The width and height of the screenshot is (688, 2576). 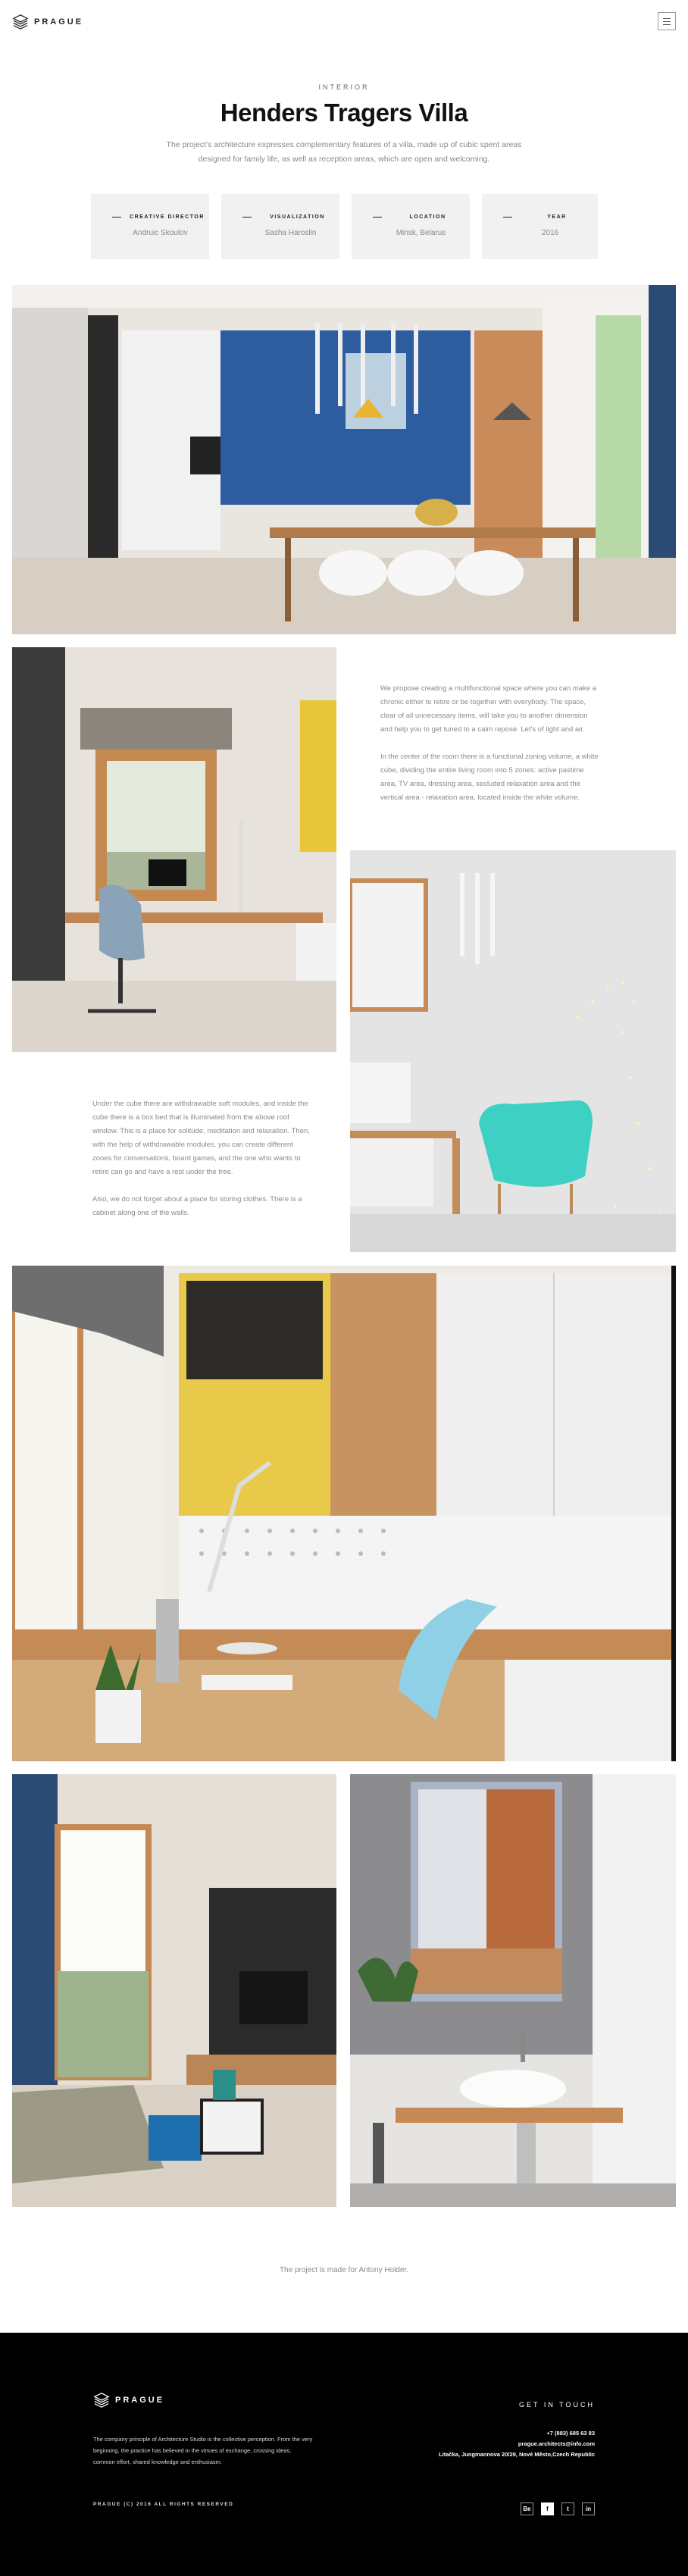 What do you see at coordinates (344, 459) in the screenshot?
I see `photo-kitchen-dining` at bounding box center [344, 459].